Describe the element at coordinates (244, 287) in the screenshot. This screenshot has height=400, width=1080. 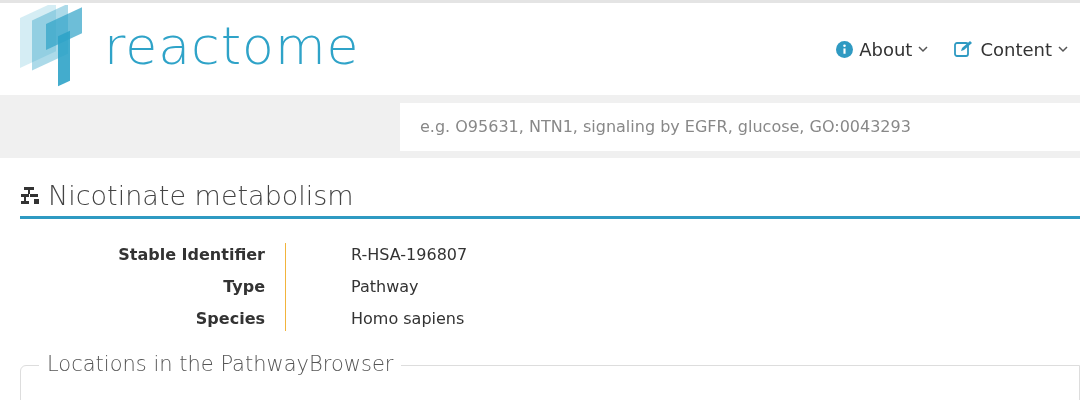
I see `detail-label: Type` at that location.